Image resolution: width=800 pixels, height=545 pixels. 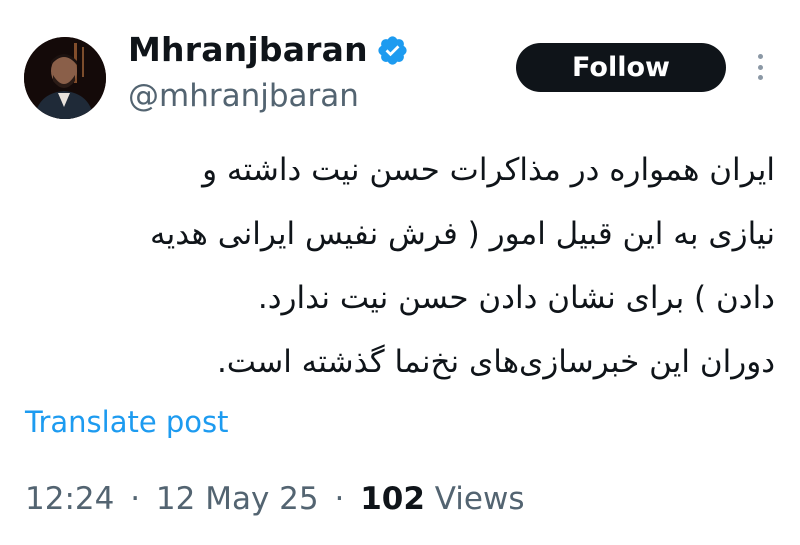 What do you see at coordinates (479, 499) in the screenshot?
I see `views-label: Views` at bounding box center [479, 499].